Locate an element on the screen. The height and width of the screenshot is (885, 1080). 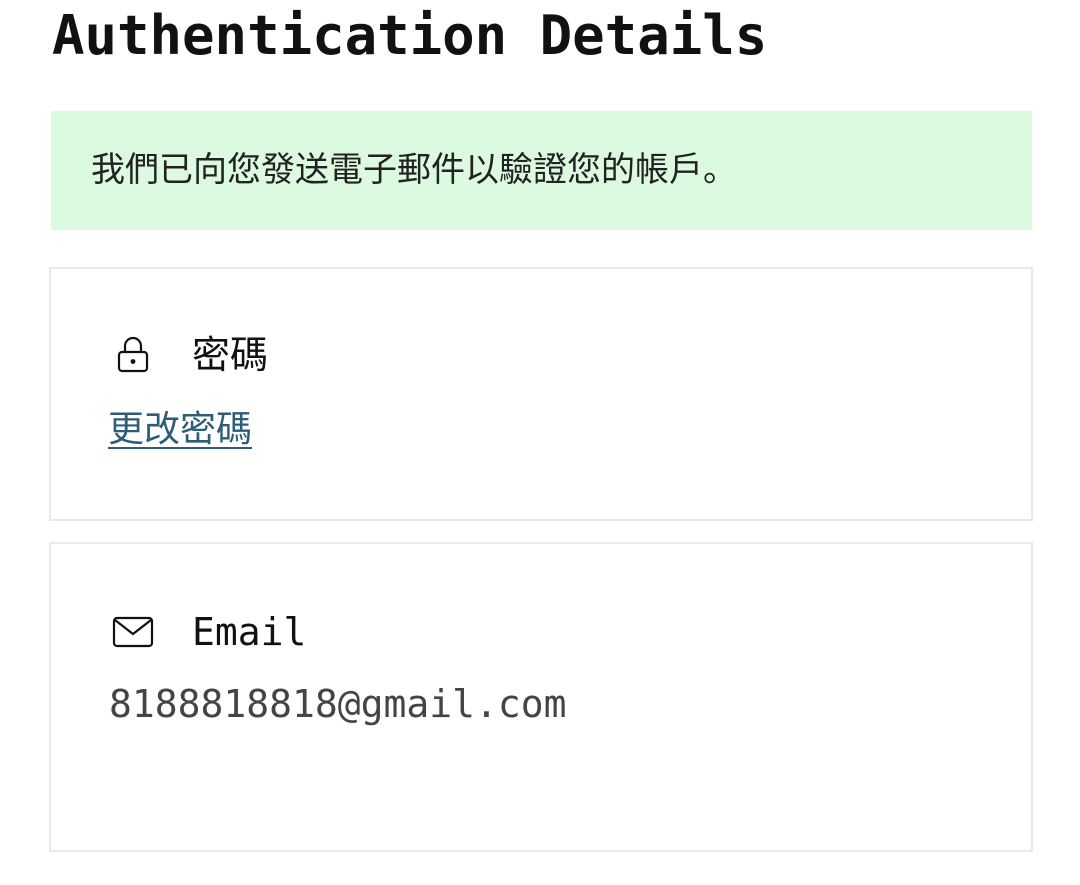
mail-icon is located at coordinates (133, 632).